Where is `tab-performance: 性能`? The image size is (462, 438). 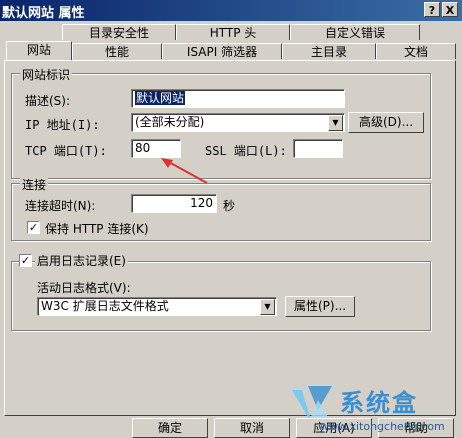 tab-performance: 性能 is located at coordinates (117, 51).